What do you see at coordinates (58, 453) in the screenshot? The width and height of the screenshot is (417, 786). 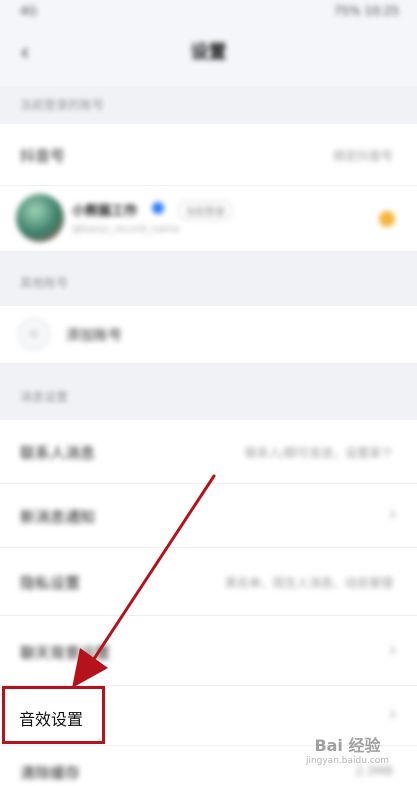 I see `contacts-label: 联系人消息` at bounding box center [58, 453].